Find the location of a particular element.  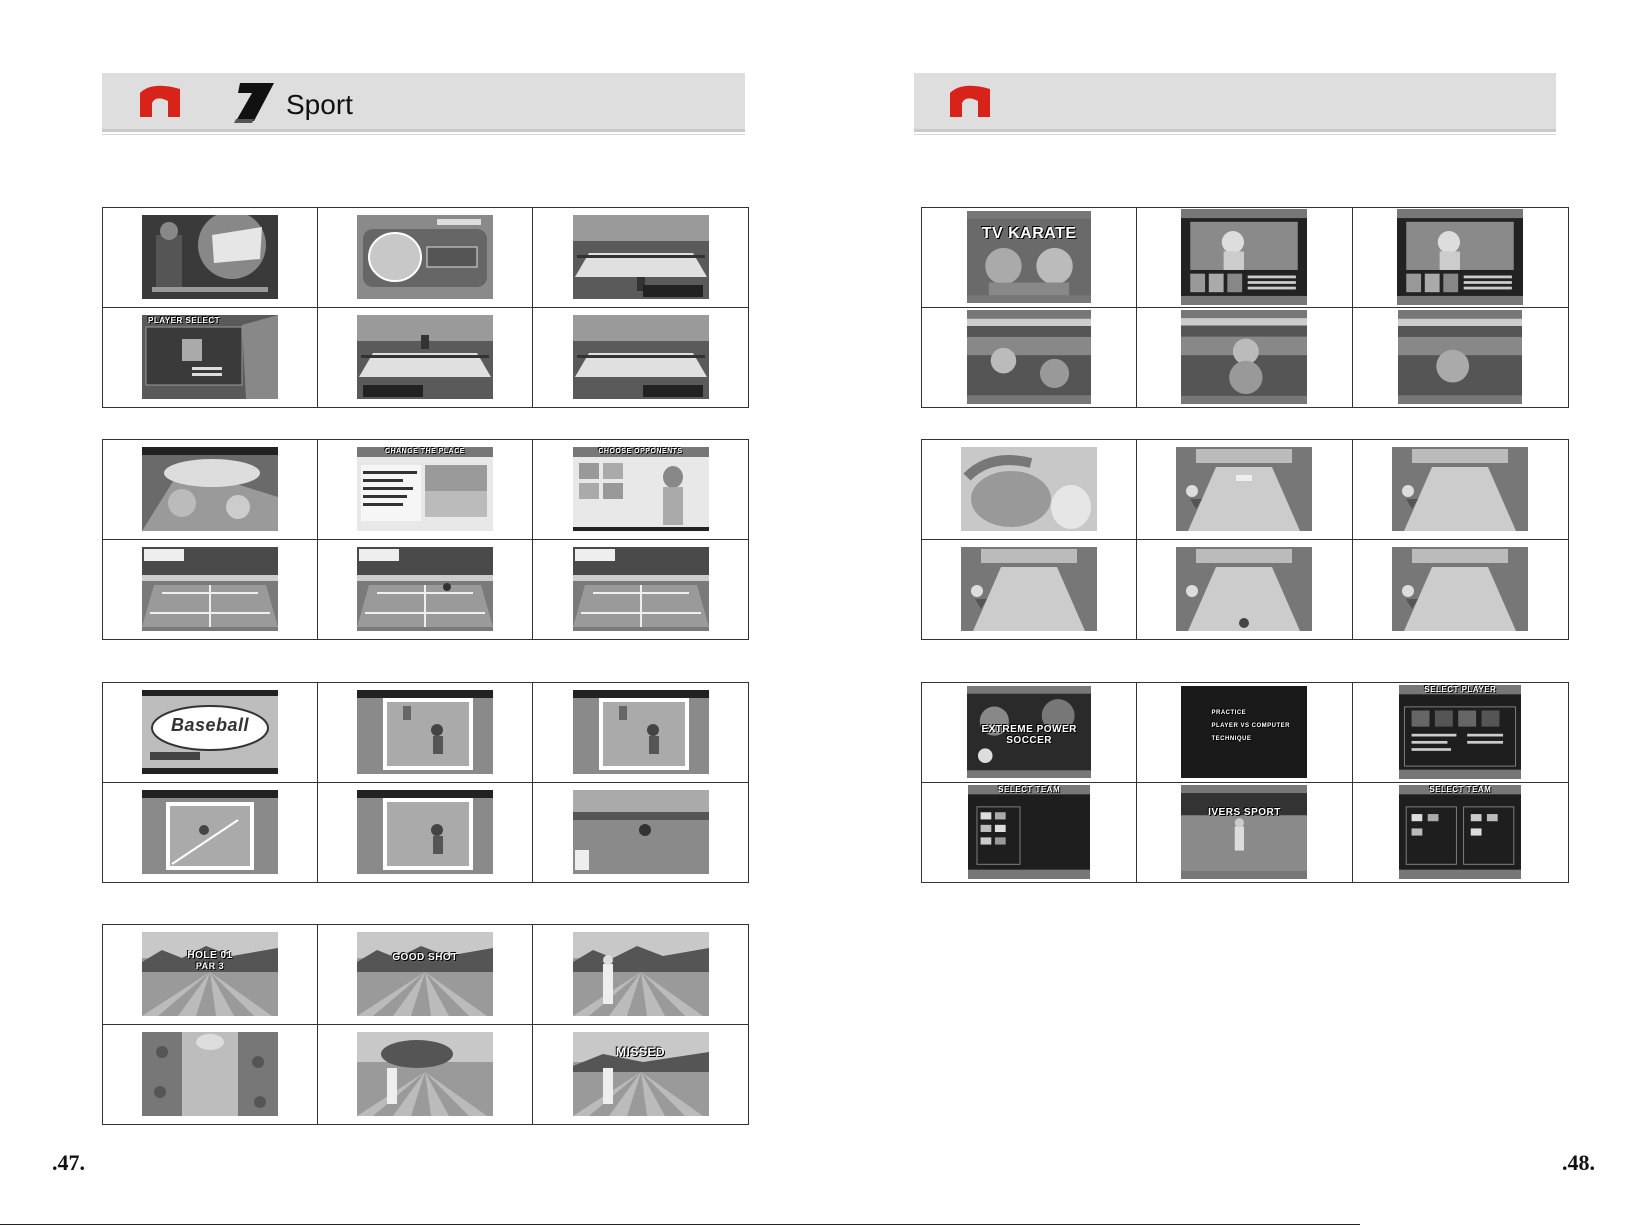

soccer-select-player: SELECT PLAYER is located at coordinates (1460, 732).